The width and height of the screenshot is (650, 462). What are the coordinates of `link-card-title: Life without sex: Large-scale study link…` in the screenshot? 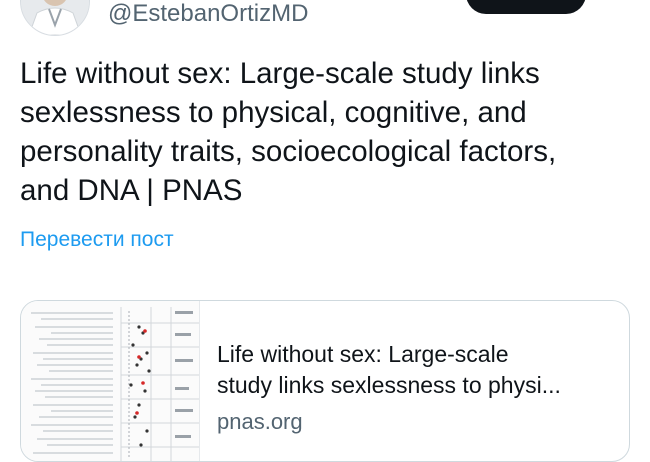 It's located at (412, 370).